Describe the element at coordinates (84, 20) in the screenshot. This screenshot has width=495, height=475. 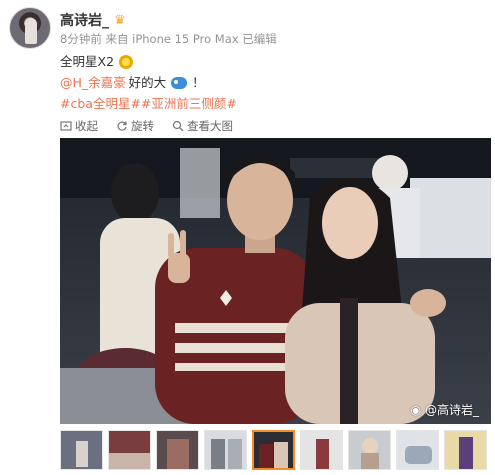
I see `username-text: 高诗岩_` at that location.